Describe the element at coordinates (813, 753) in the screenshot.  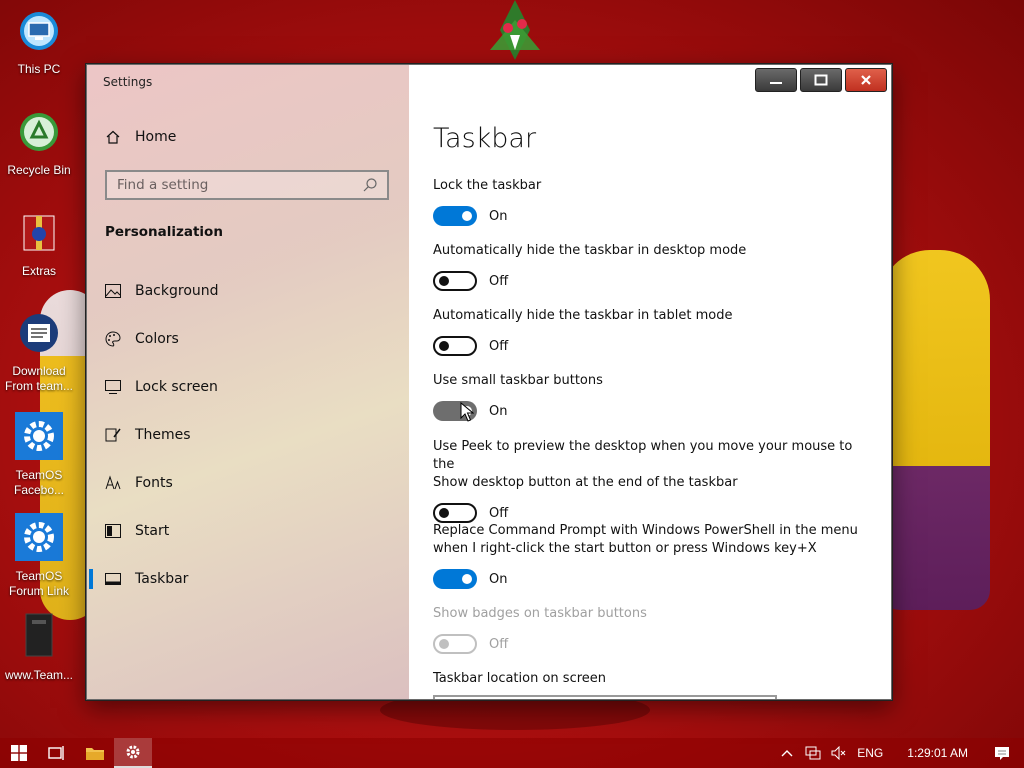
I see `network-icon` at that location.